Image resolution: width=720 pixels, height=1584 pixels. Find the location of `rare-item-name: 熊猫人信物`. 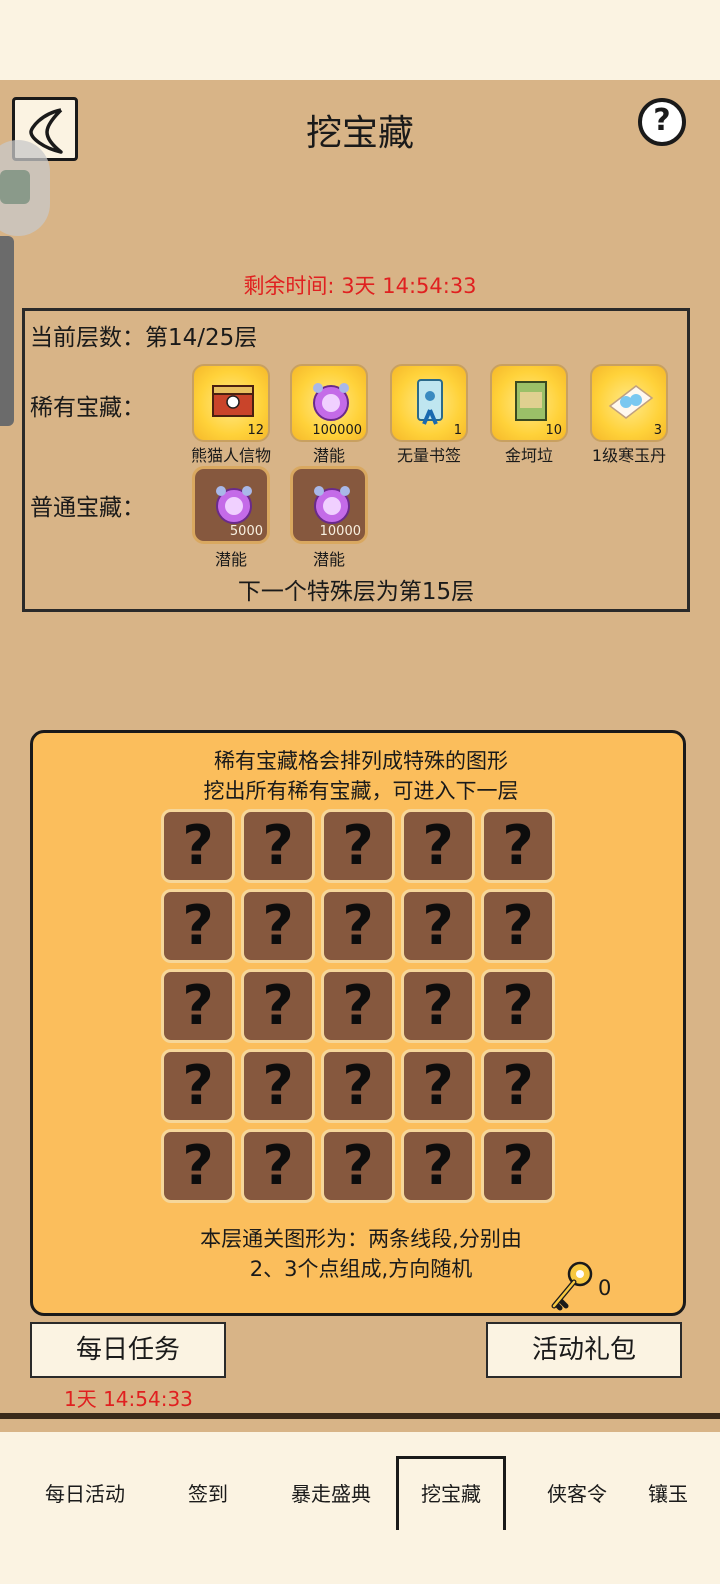

rare-item-name: 熊猫人信物 is located at coordinates (230, 455).